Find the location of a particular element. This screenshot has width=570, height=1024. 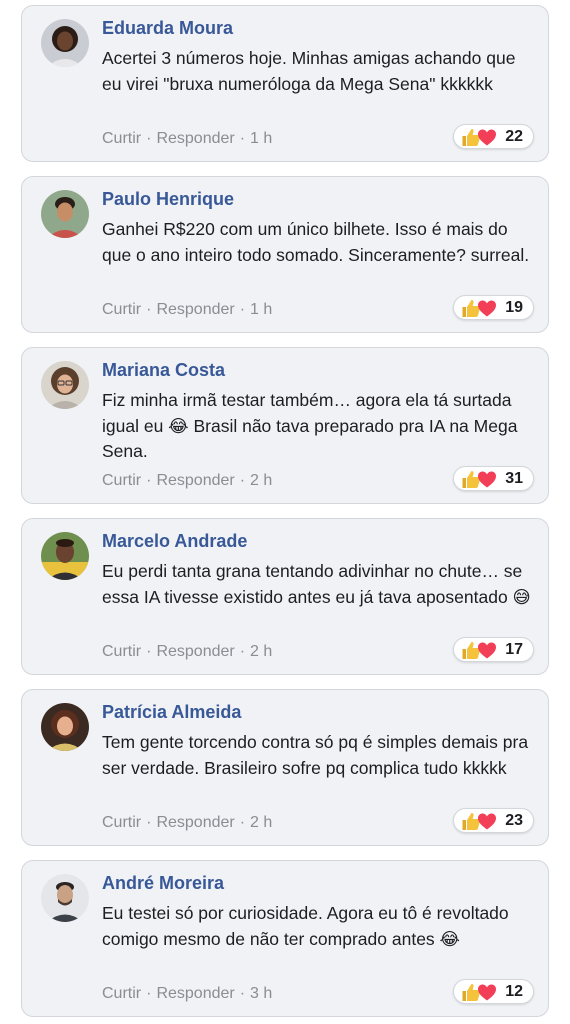

reactions-summary: 23 is located at coordinates (493, 820).